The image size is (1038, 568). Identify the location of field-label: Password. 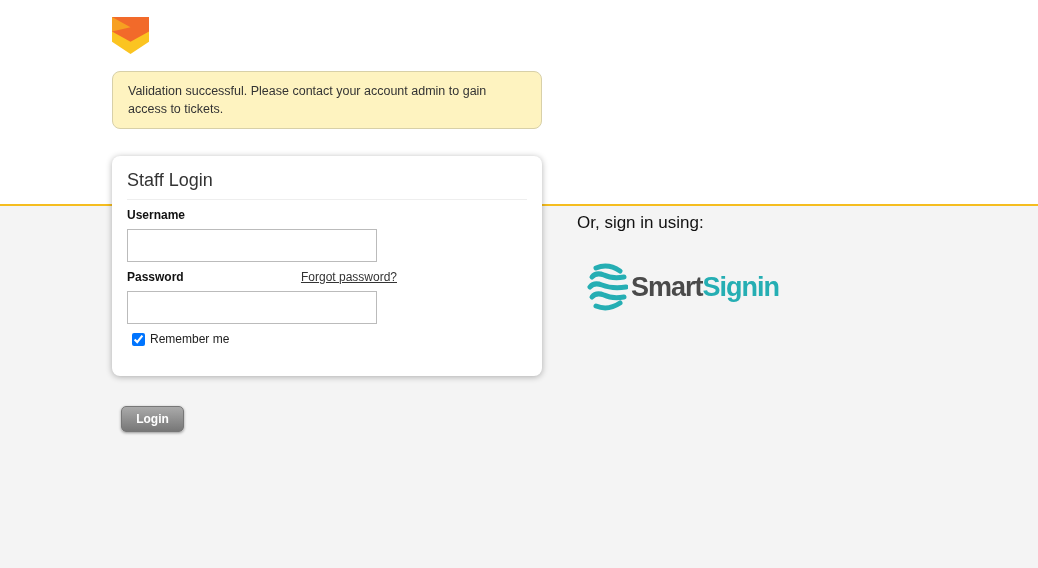
(155, 277).